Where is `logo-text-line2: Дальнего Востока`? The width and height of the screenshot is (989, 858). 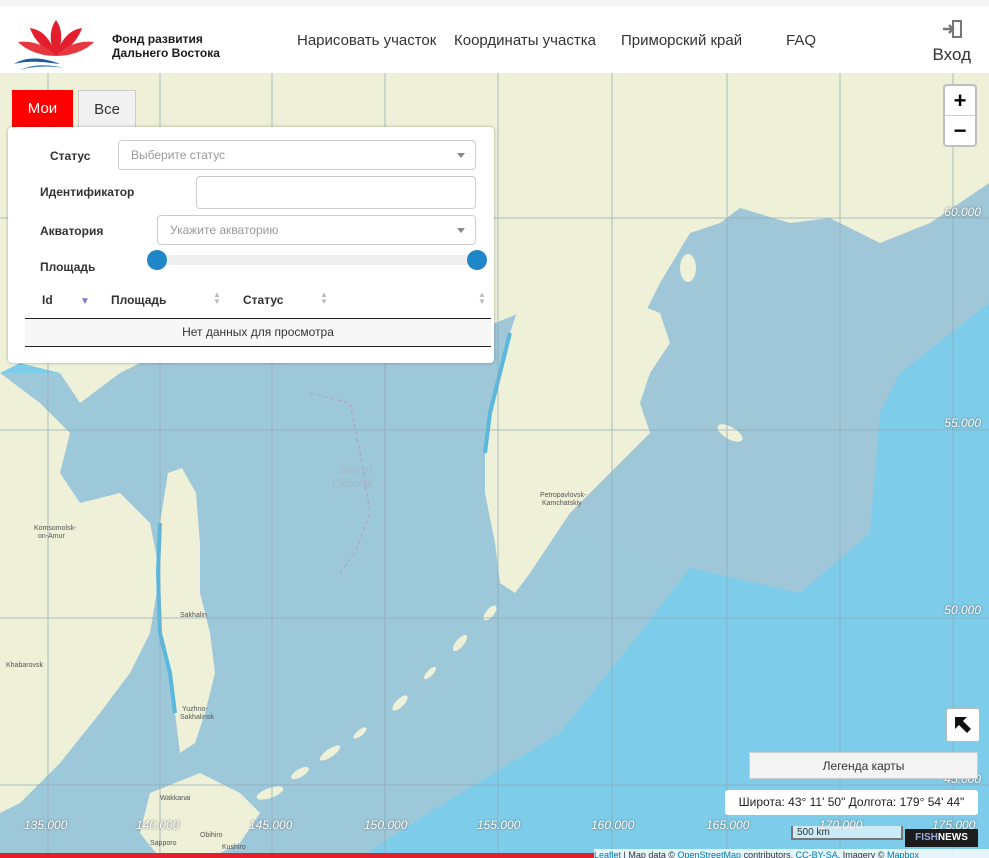 logo-text-line2: Дальнего Востока is located at coordinates (166, 53).